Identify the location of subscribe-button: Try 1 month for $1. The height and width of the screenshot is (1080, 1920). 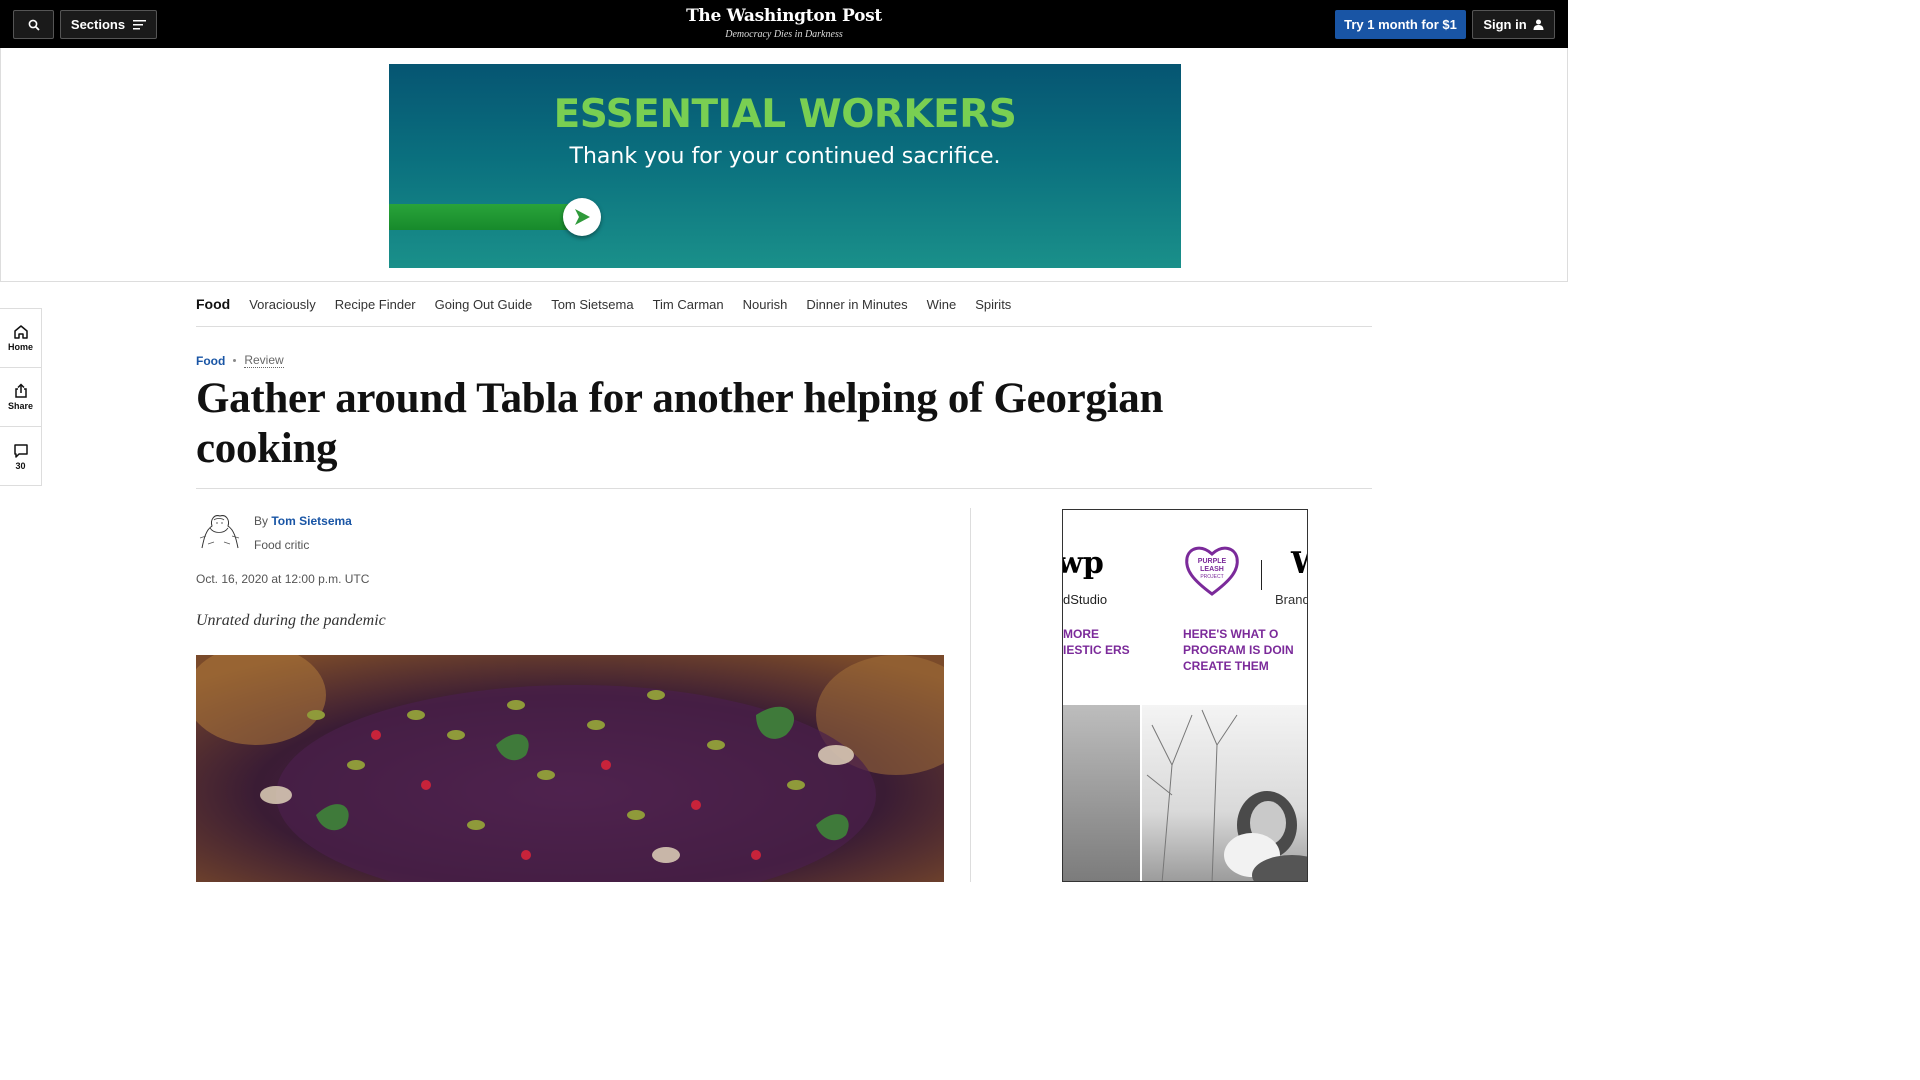
(1400, 24).